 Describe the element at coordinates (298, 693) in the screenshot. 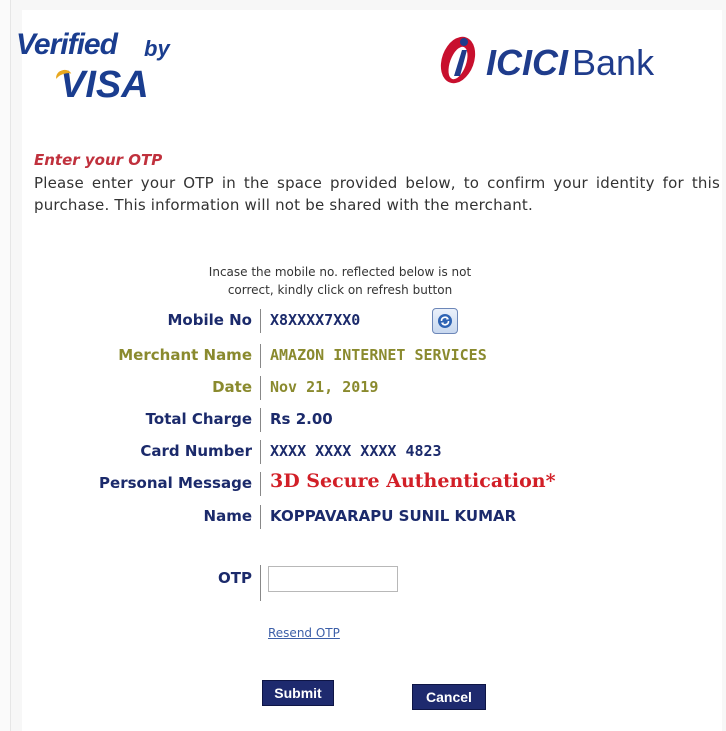

I see `submit-button: Submit` at that location.